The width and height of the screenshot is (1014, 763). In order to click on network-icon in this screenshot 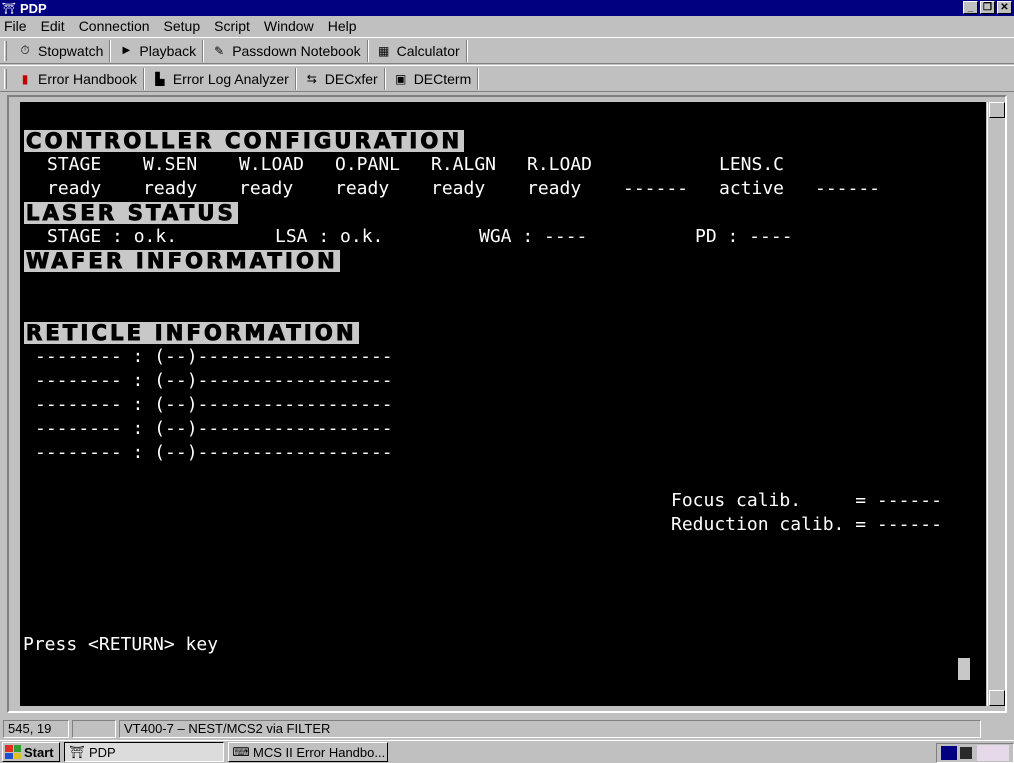, I will do `click(949, 753)`.